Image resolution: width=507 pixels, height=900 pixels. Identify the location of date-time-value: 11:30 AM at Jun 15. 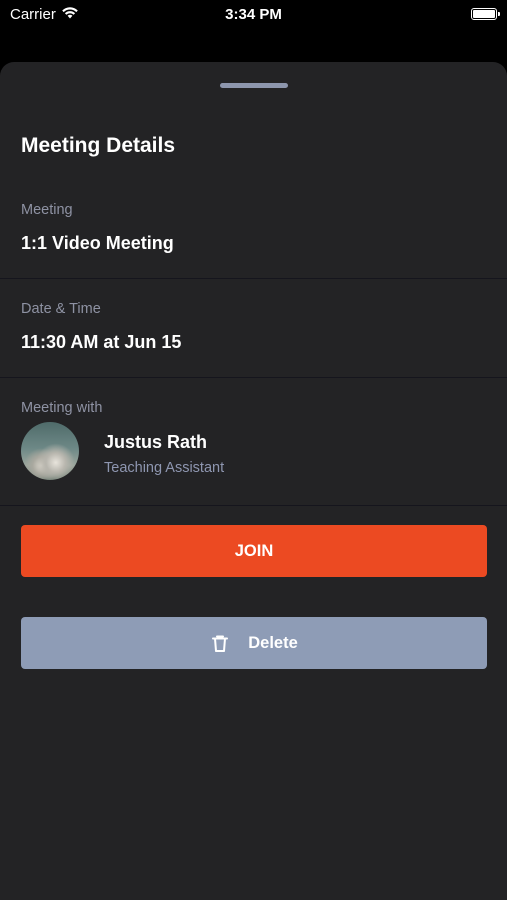
(101, 342).